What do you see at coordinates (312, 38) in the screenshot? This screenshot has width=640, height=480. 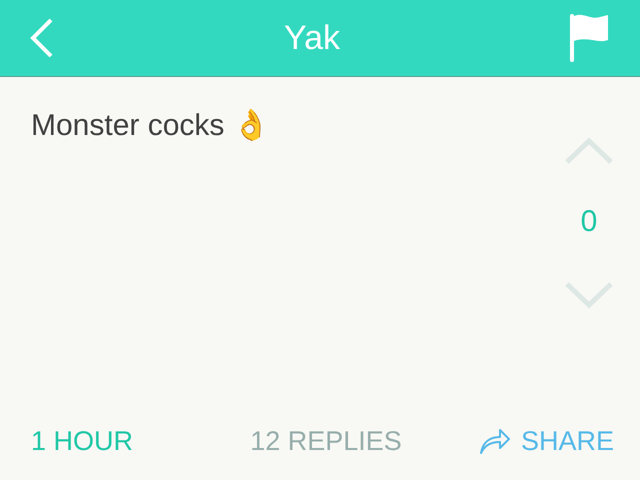 I see `screen-title: Yak` at bounding box center [312, 38].